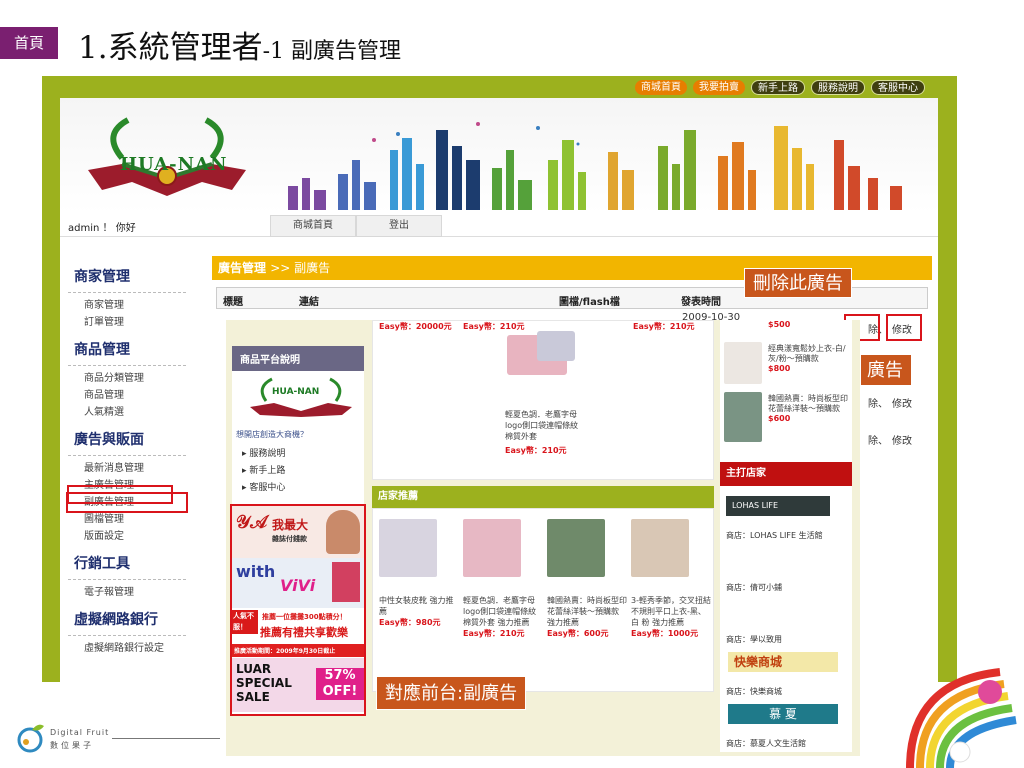 This screenshot has width=1024, height=768. What do you see at coordinates (332, 51) in the screenshot?
I see `slide-title-sub: -1 副廣告管理` at bounding box center [332, 51].